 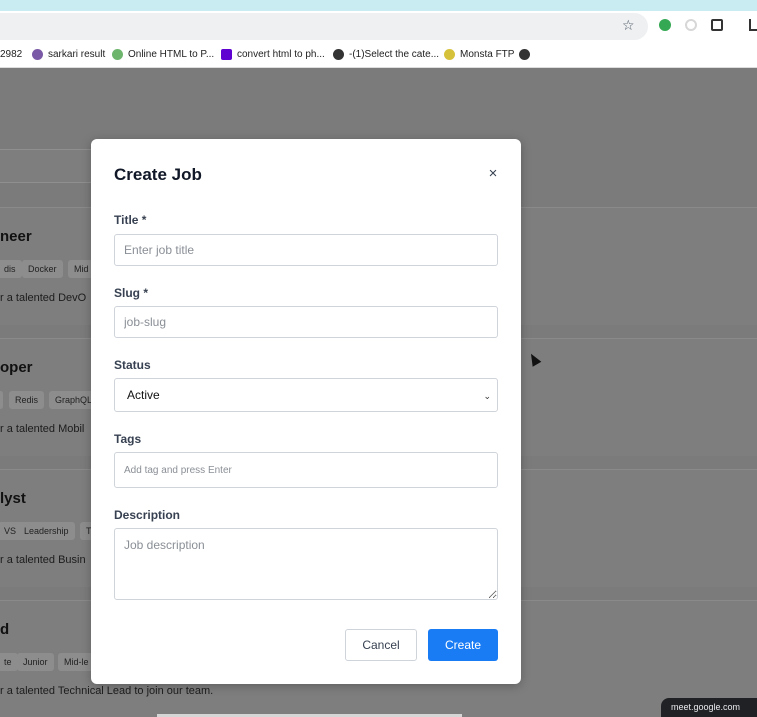 I want to click on close-icon: ×, so click(x=493, y=173).